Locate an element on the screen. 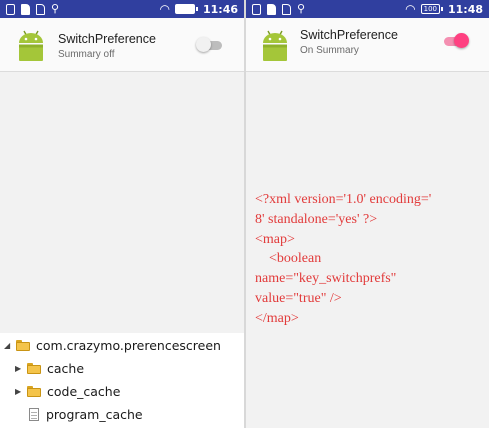 The width and height of the screenshot is (489, 428). expanded-arrow-icon: ◢ is located at coordinates (10, 345).